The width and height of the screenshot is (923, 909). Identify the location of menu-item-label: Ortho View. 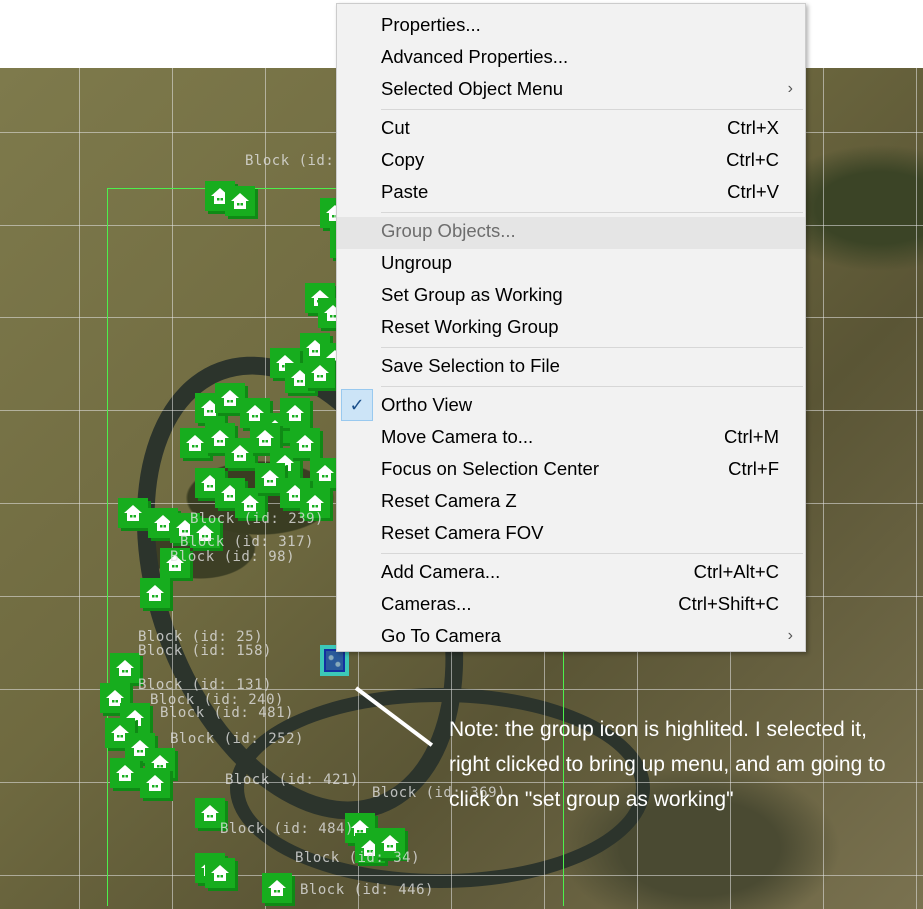
(427, 404).